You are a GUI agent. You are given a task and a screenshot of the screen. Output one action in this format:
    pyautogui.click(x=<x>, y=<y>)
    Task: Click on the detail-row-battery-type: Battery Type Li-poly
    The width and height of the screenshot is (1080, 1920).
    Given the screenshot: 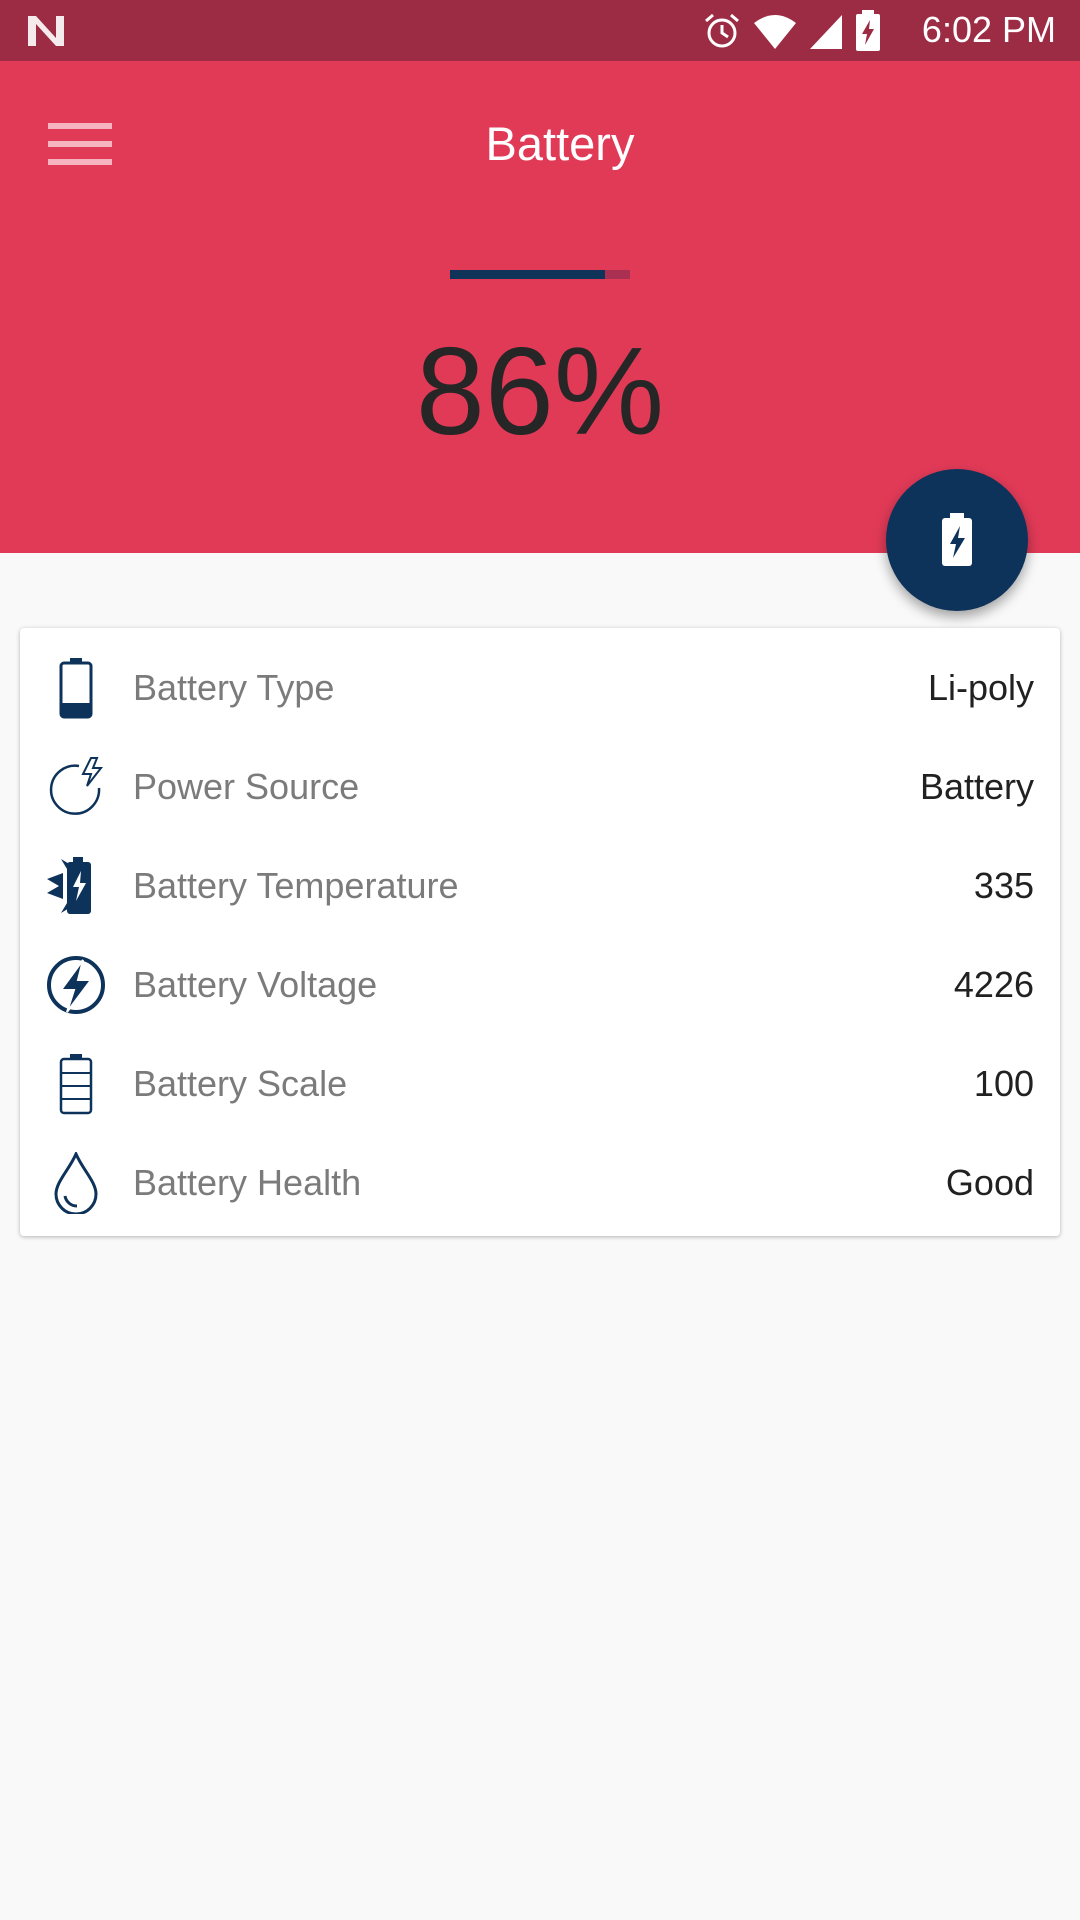 What is the action you would take?
    pyautogui.click(x=540, y=687)
    